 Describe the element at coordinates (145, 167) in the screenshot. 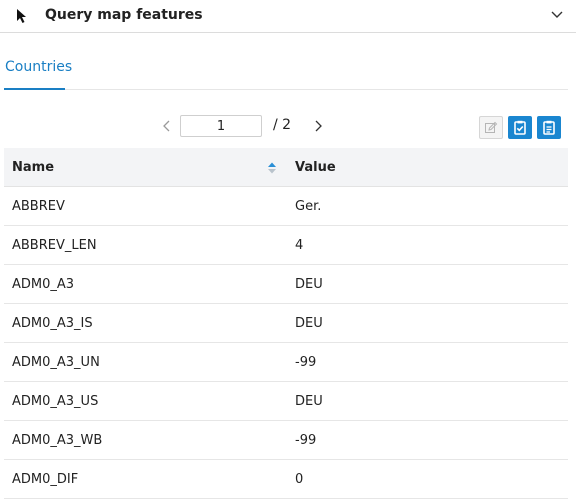

I see `column-header-name: Name` at that location.